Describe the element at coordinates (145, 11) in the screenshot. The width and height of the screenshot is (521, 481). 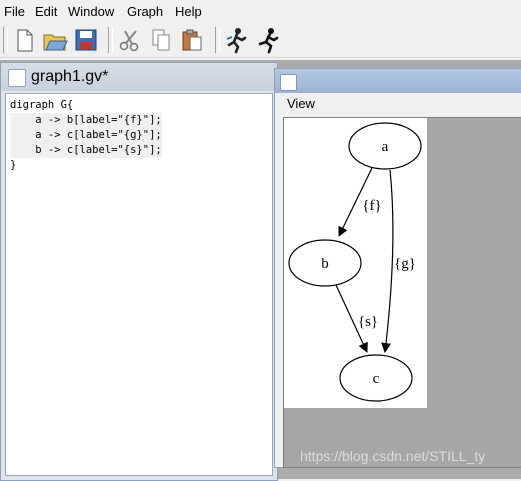
I see `menu-graph: Graph` at that location.